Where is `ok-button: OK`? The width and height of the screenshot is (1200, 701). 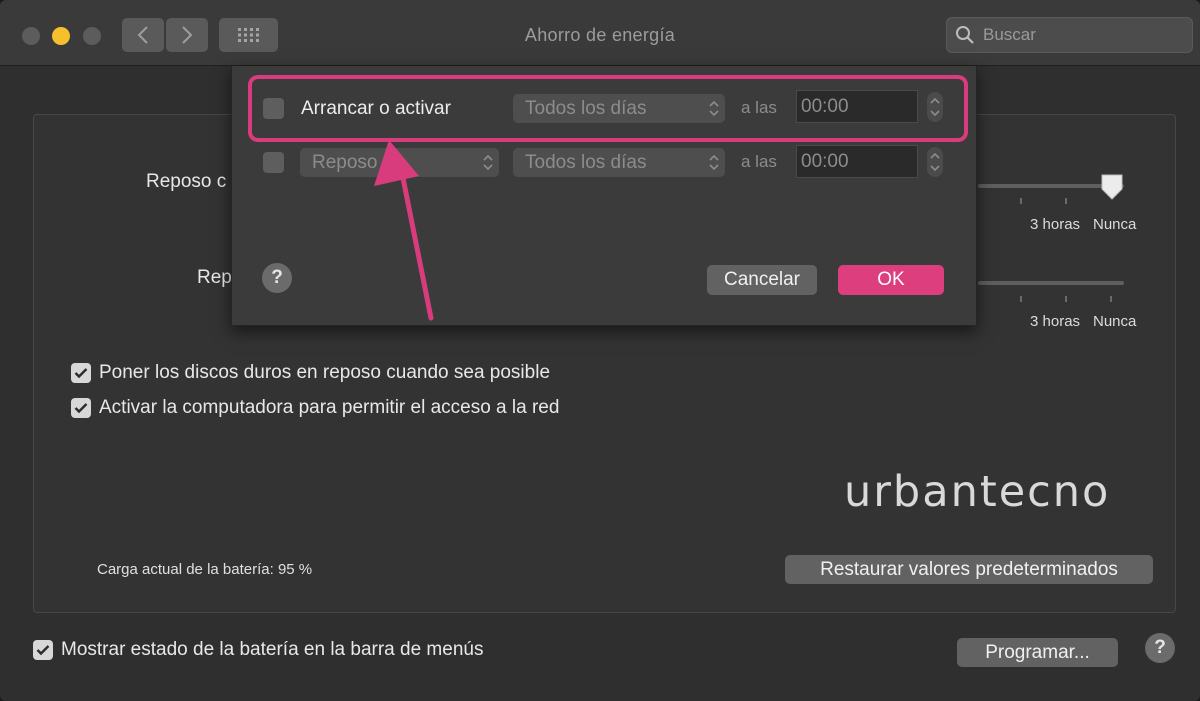 ok-button: OK is located at coordinates (891, 280).